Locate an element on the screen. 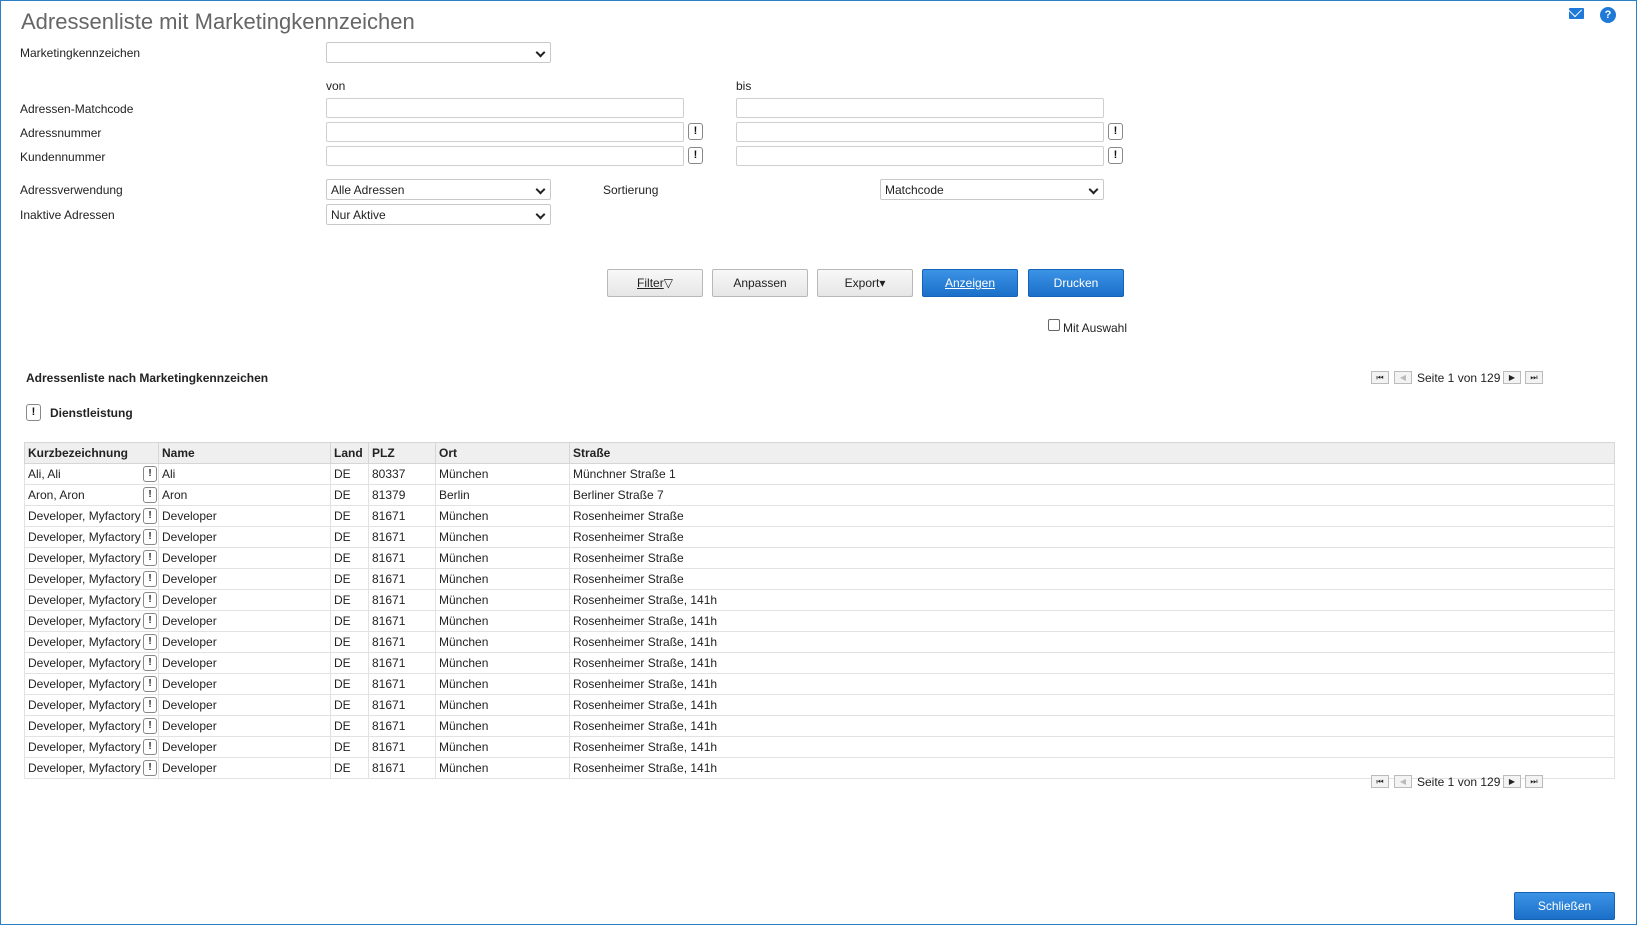  mit-auswahl-label: Mit Auswahl is located at coordinates (1095, 328).